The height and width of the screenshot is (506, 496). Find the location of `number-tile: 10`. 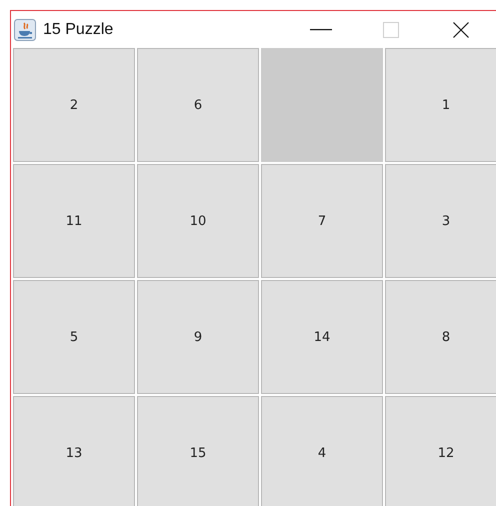

number-tile: 10 is located at coordinates (198, 221).